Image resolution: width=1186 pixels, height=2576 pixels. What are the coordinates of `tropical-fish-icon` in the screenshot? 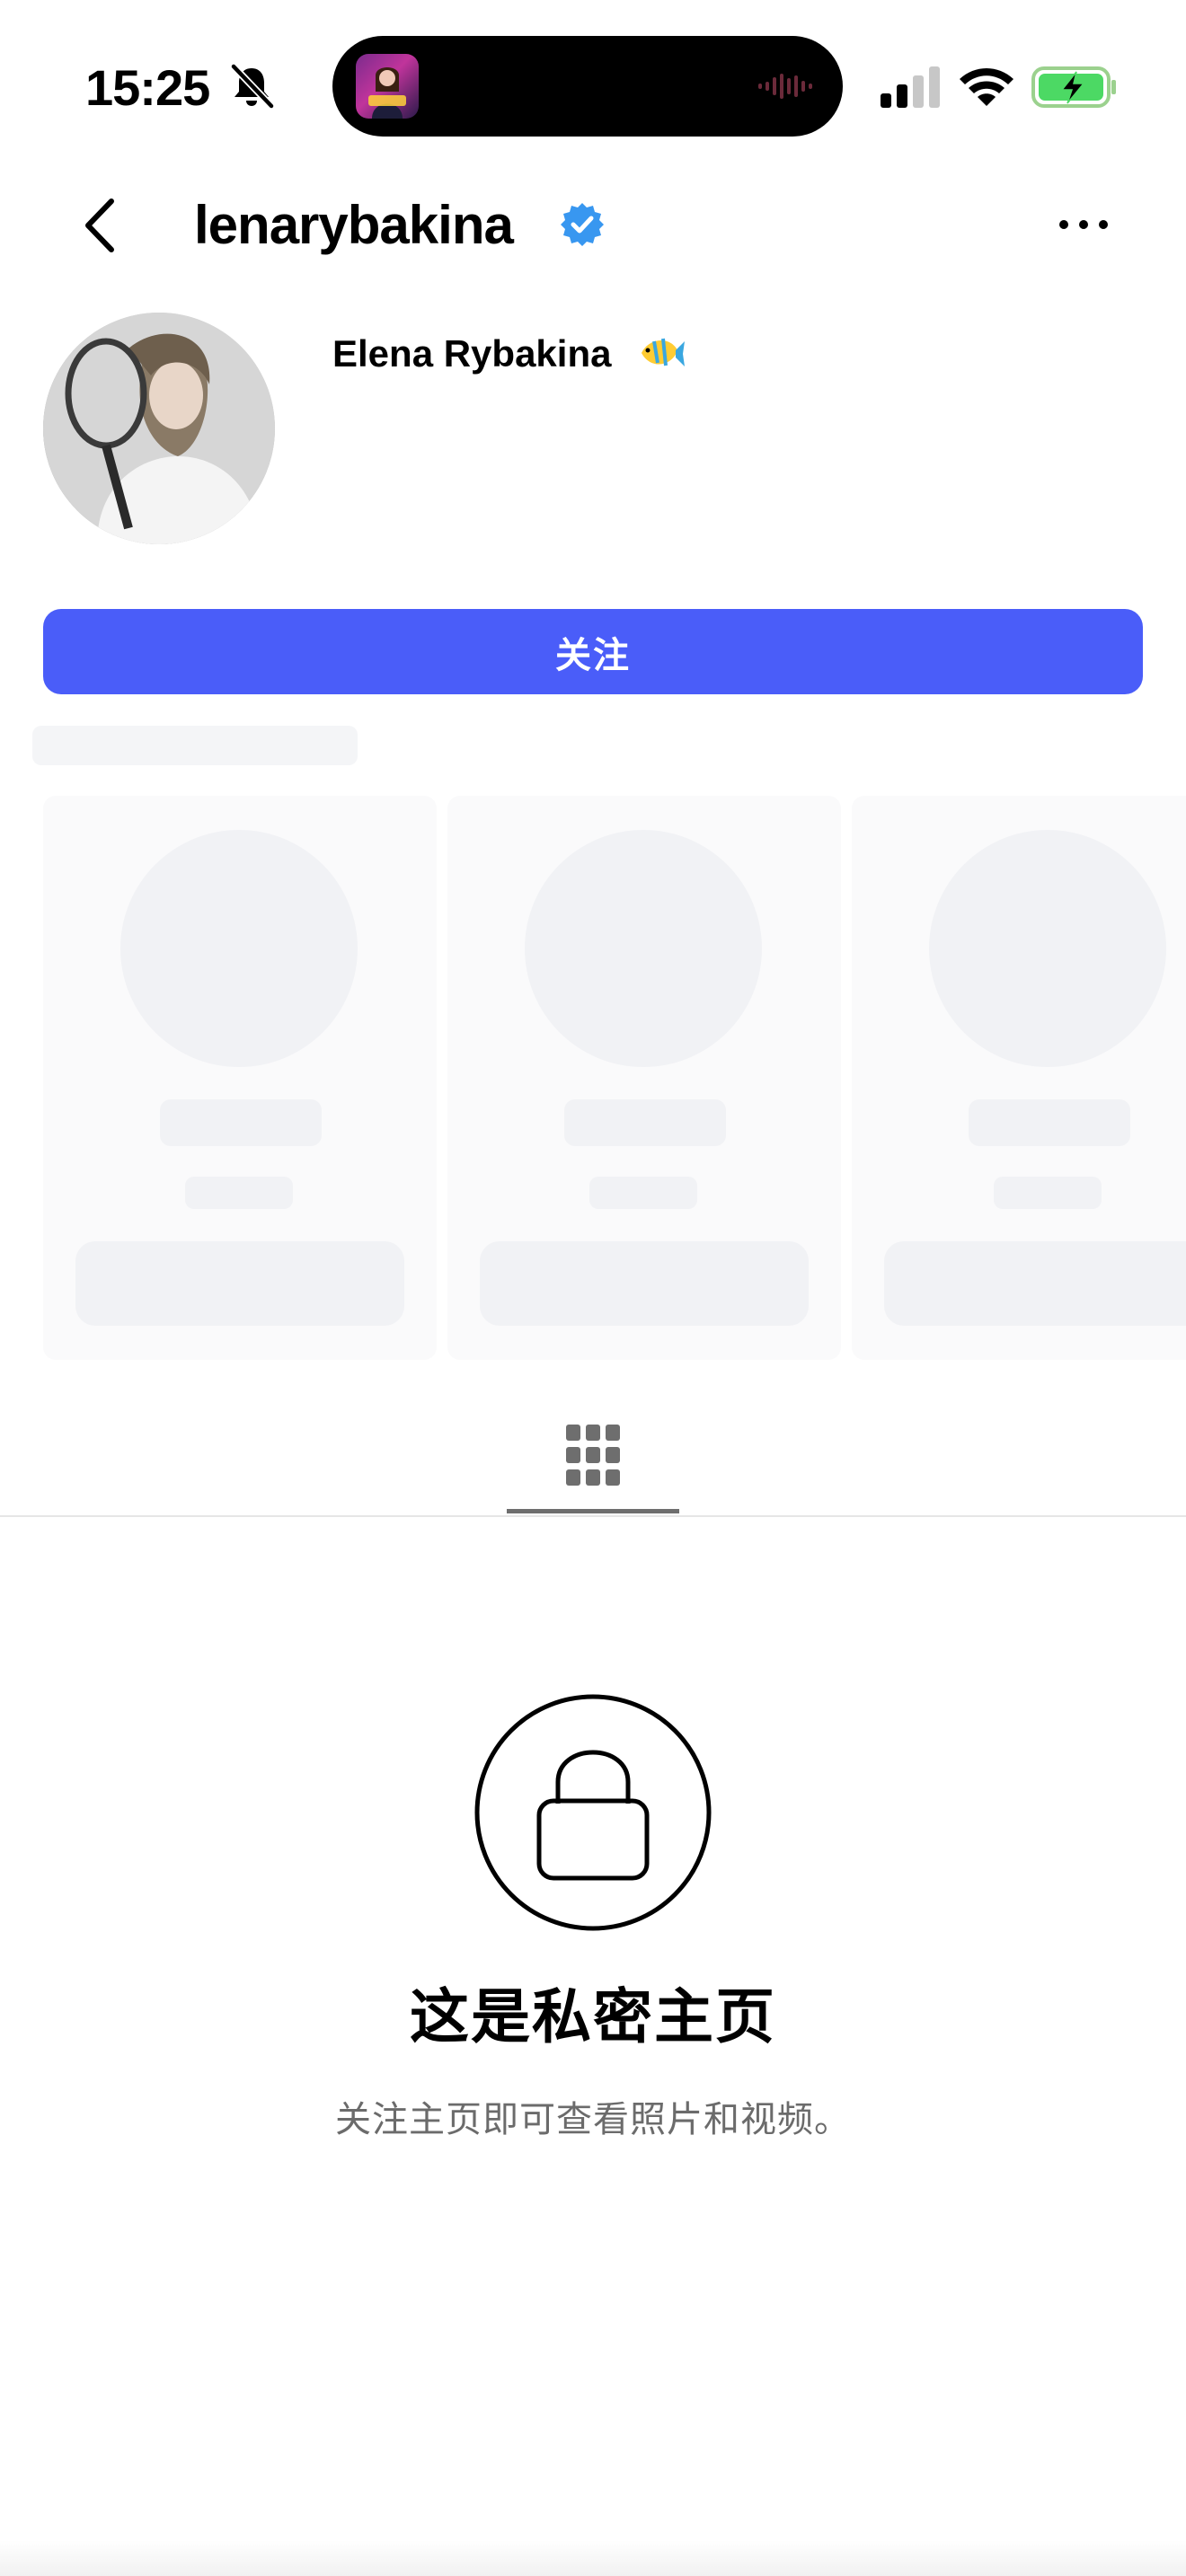 It's located at (663, 352).